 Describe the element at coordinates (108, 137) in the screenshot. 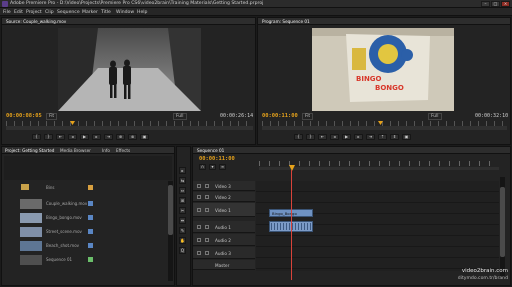

I see `go-to-out-button: ⇥` at that location.